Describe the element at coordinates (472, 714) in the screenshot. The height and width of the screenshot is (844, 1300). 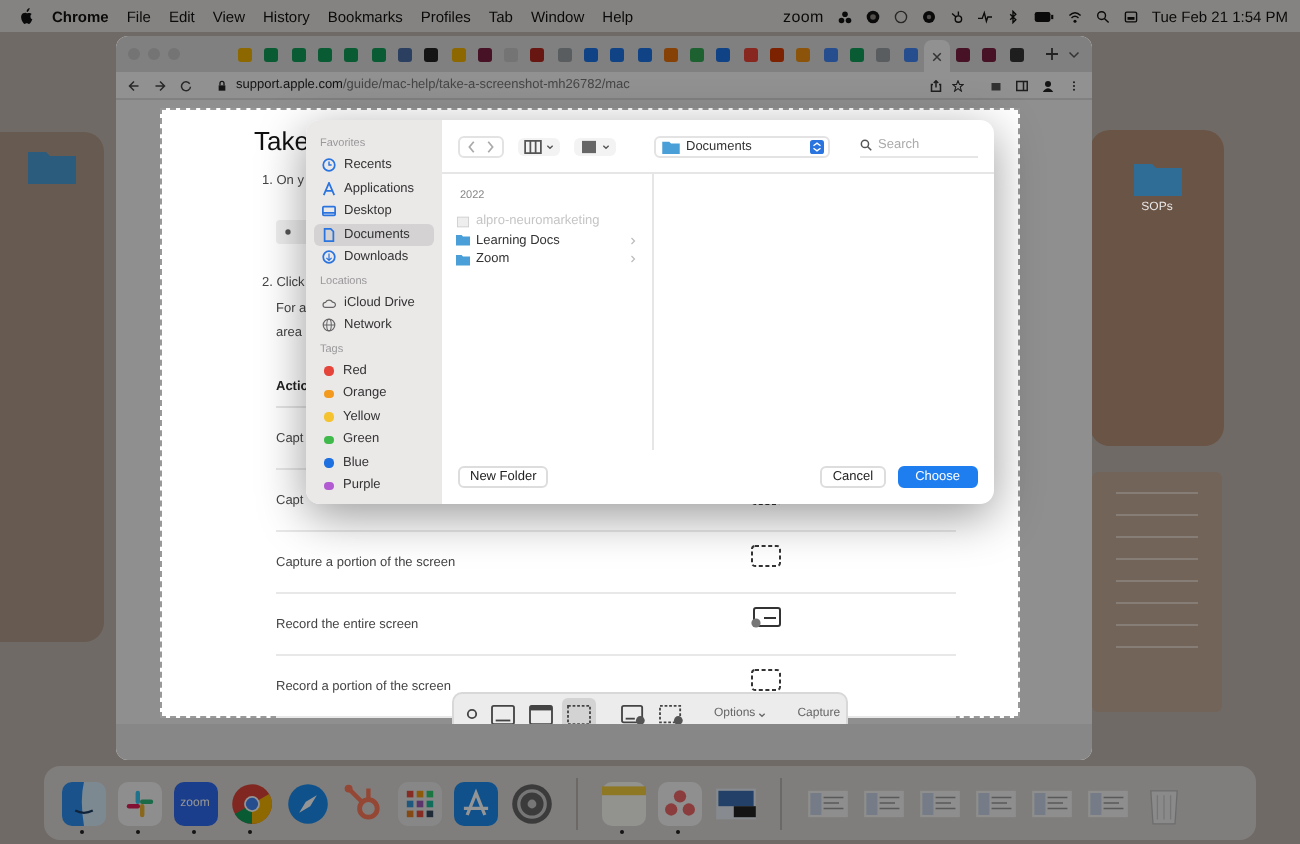
I see `close-icon` at that location.